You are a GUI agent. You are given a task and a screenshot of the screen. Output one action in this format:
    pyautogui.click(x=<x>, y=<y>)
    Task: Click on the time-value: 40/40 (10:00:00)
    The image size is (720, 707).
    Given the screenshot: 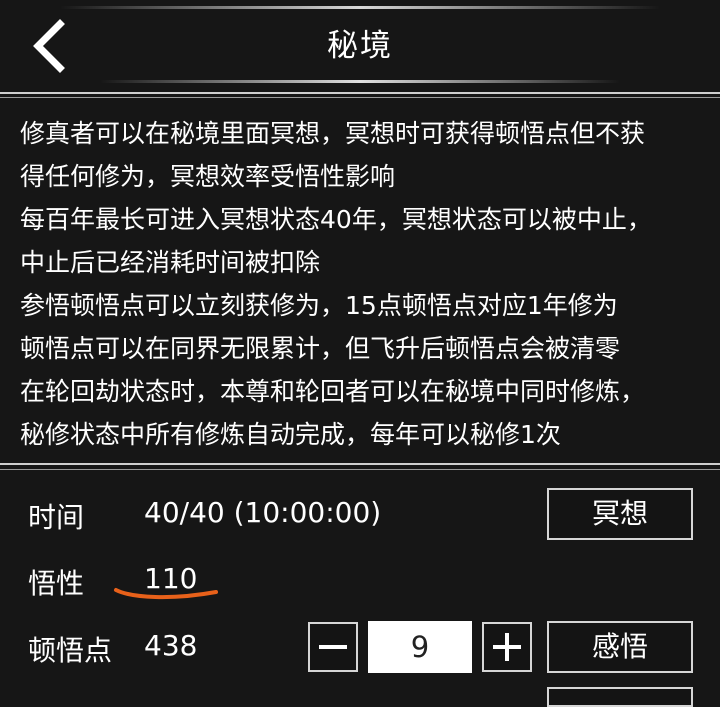 What is the action you would take?
    pyautogui.click(x=263, y=512)
    